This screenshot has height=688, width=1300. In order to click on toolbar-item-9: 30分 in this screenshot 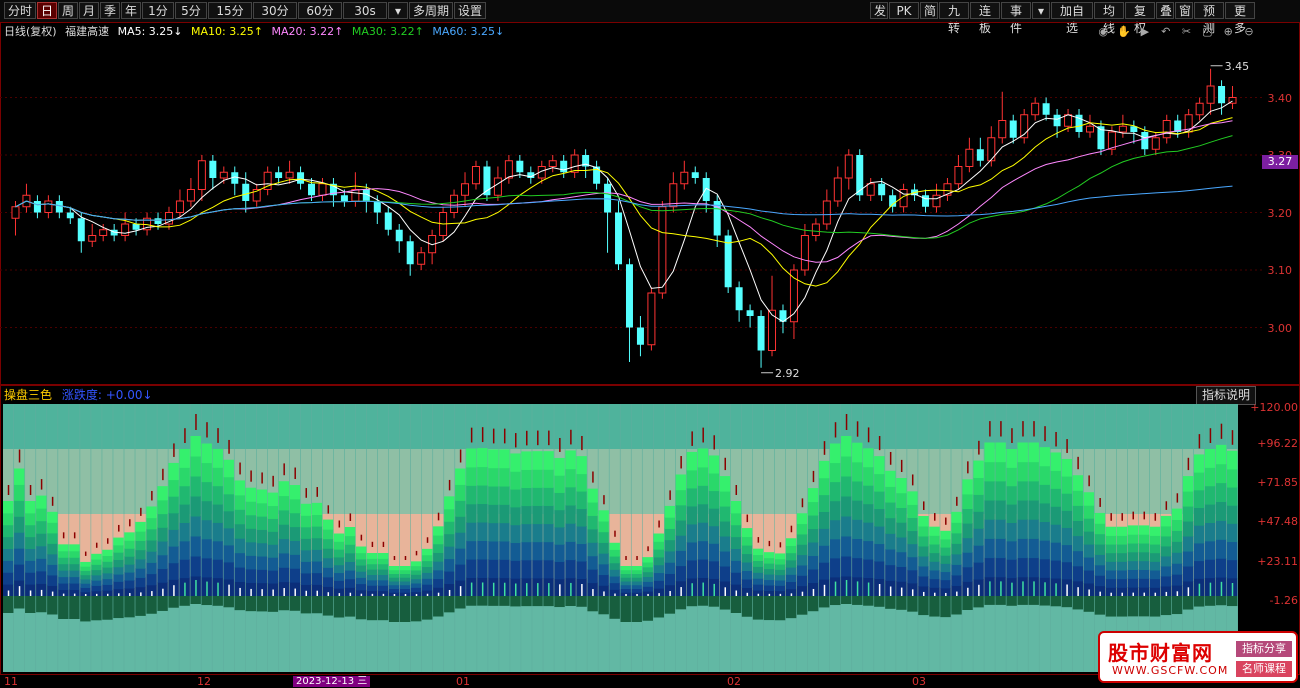, I will do `click(275, 10)`.